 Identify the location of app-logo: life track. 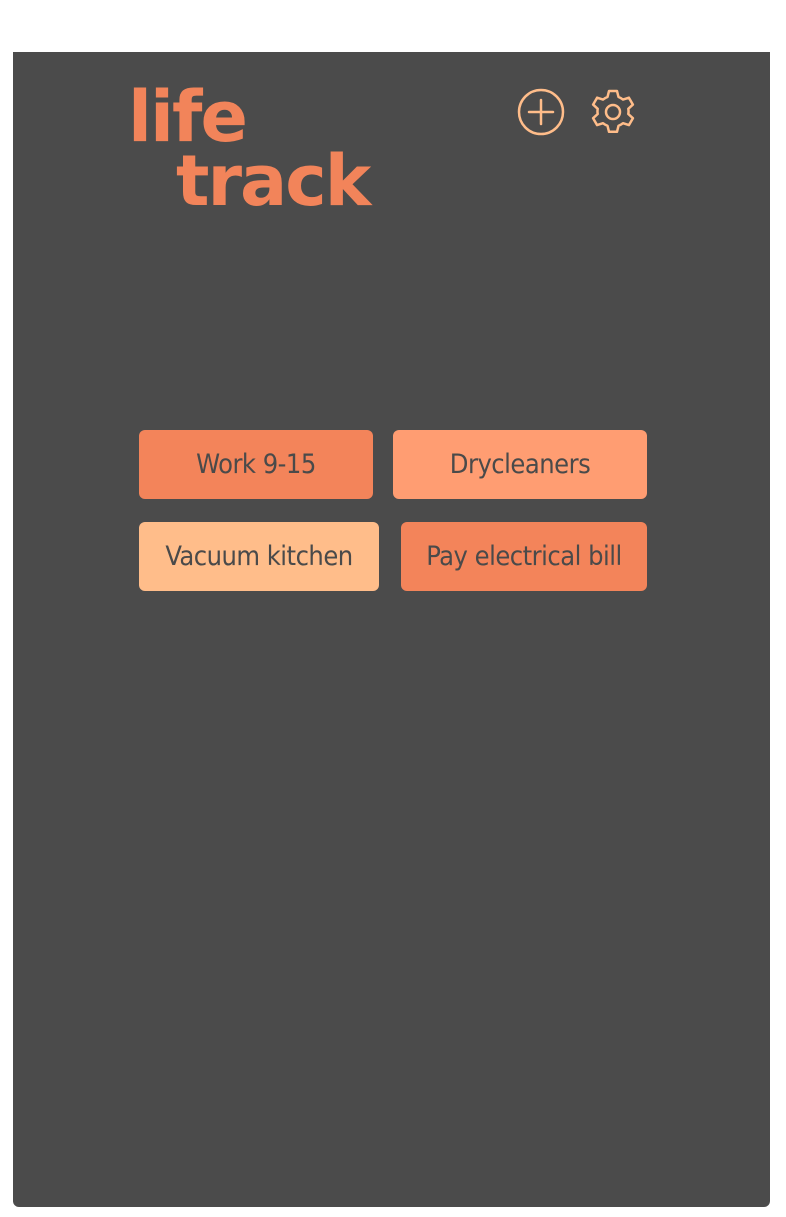
(263, 154).